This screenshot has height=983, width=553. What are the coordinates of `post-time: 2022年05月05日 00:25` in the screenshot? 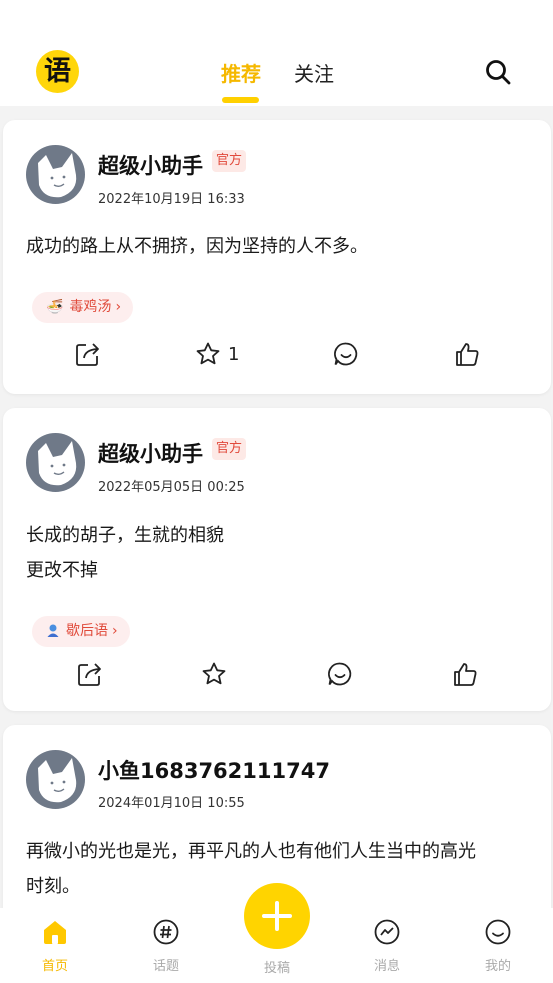 It's located at (171, 487).